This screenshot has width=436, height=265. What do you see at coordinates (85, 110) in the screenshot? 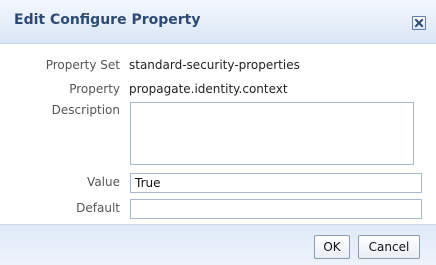
I see `description-label: Description` at bounding box center [85, 110].